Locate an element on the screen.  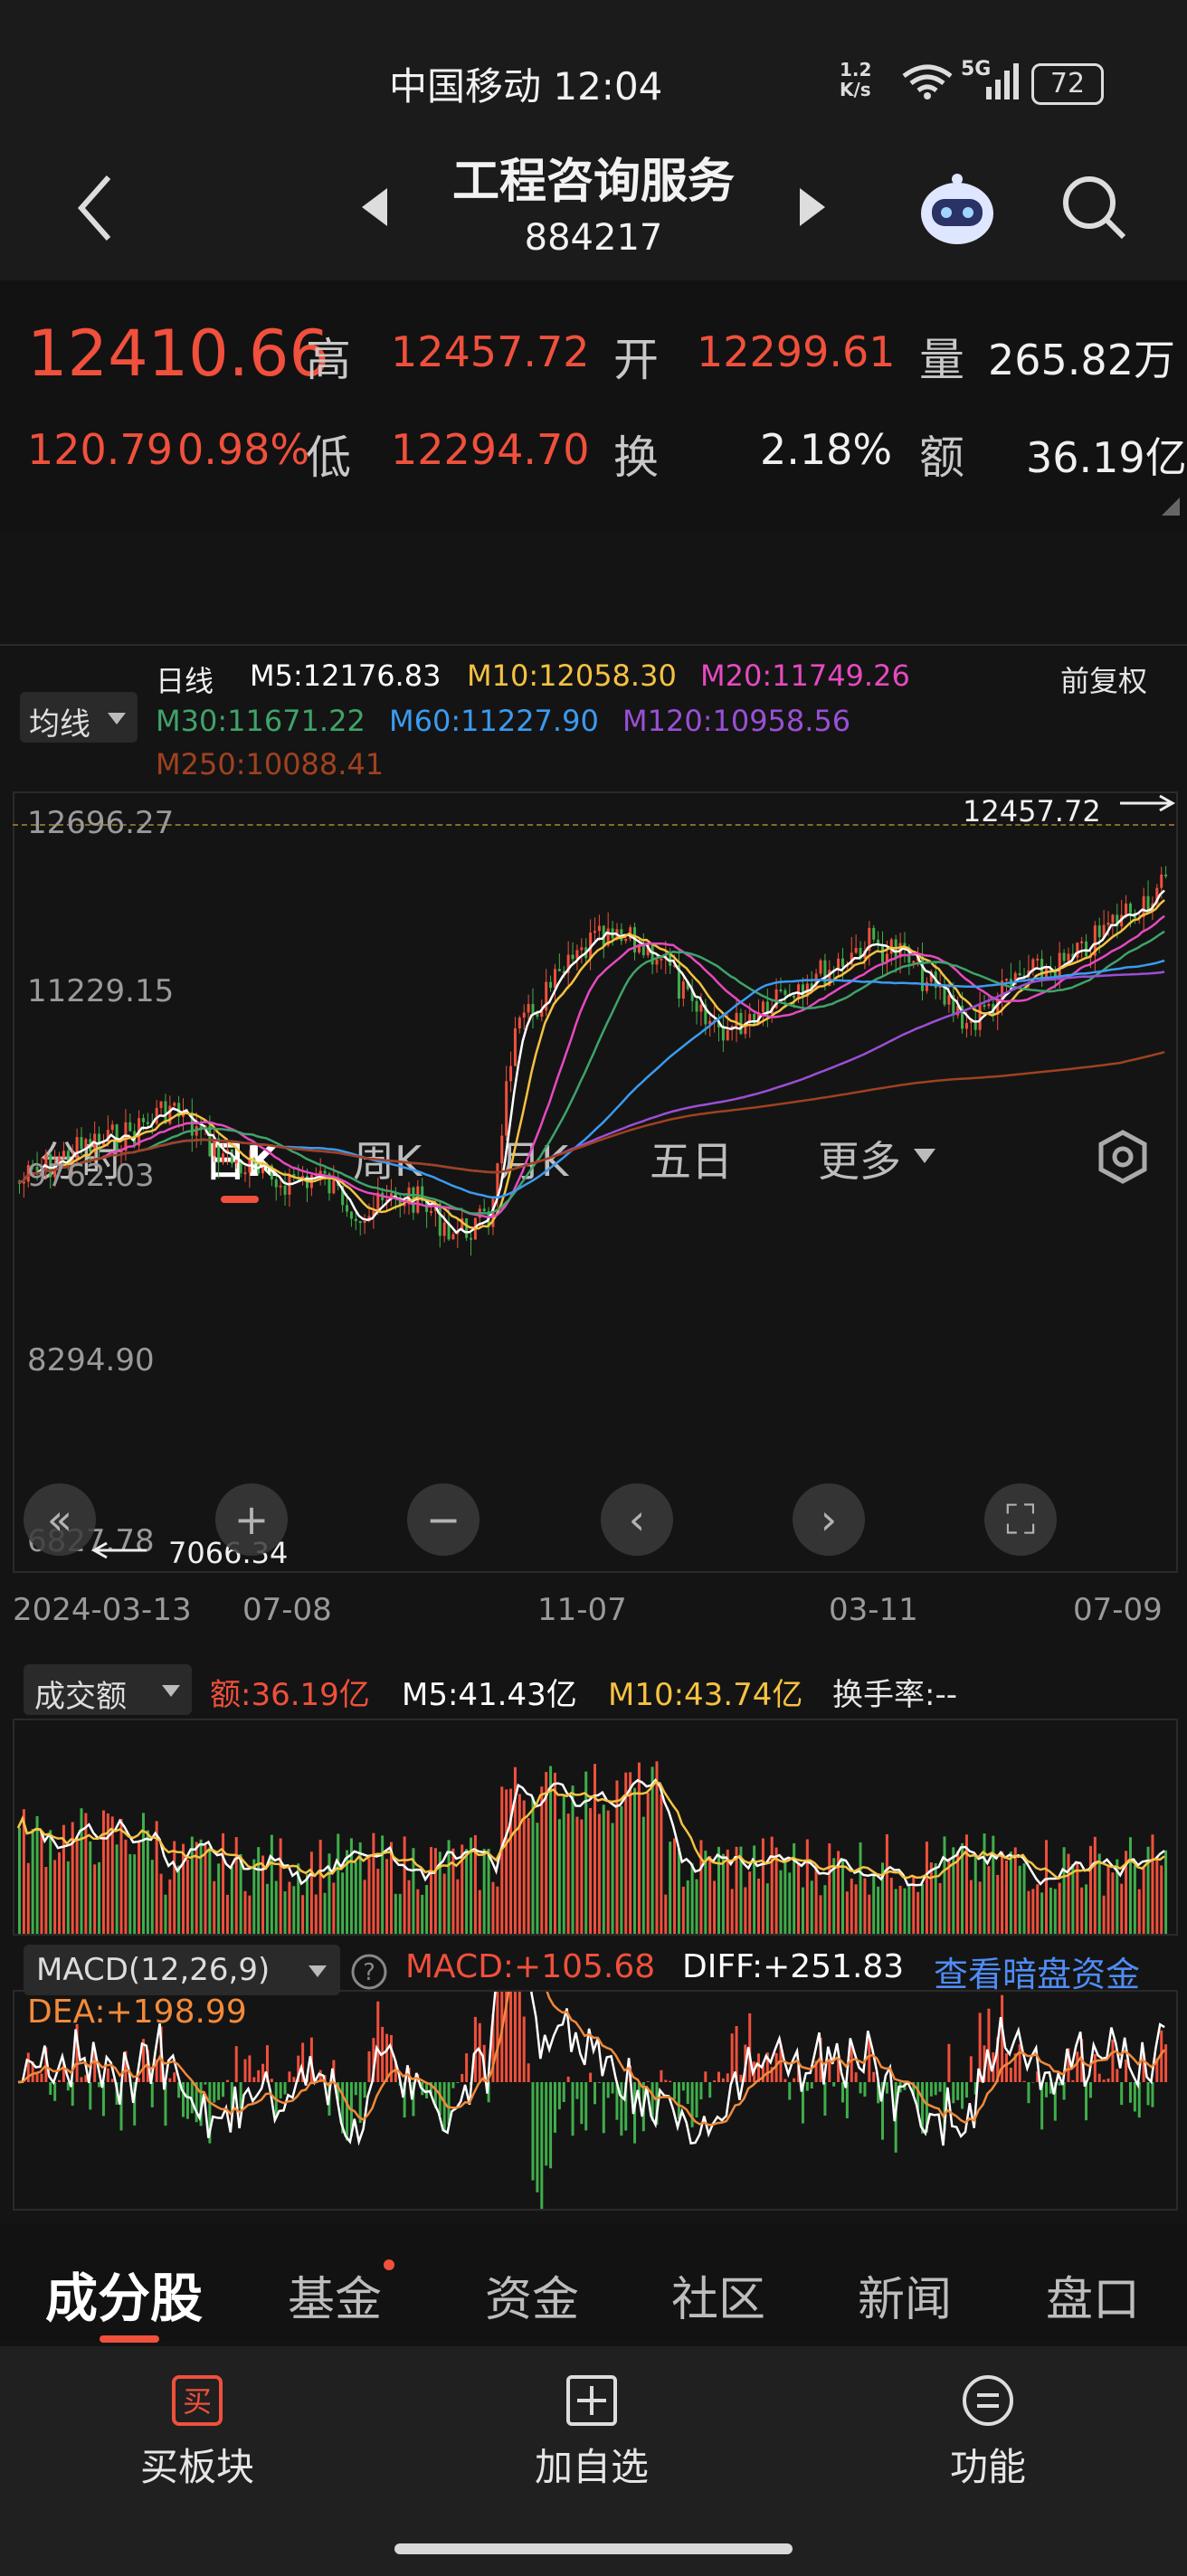
zoom-in-button: + is located at coordinates (252, 1519).